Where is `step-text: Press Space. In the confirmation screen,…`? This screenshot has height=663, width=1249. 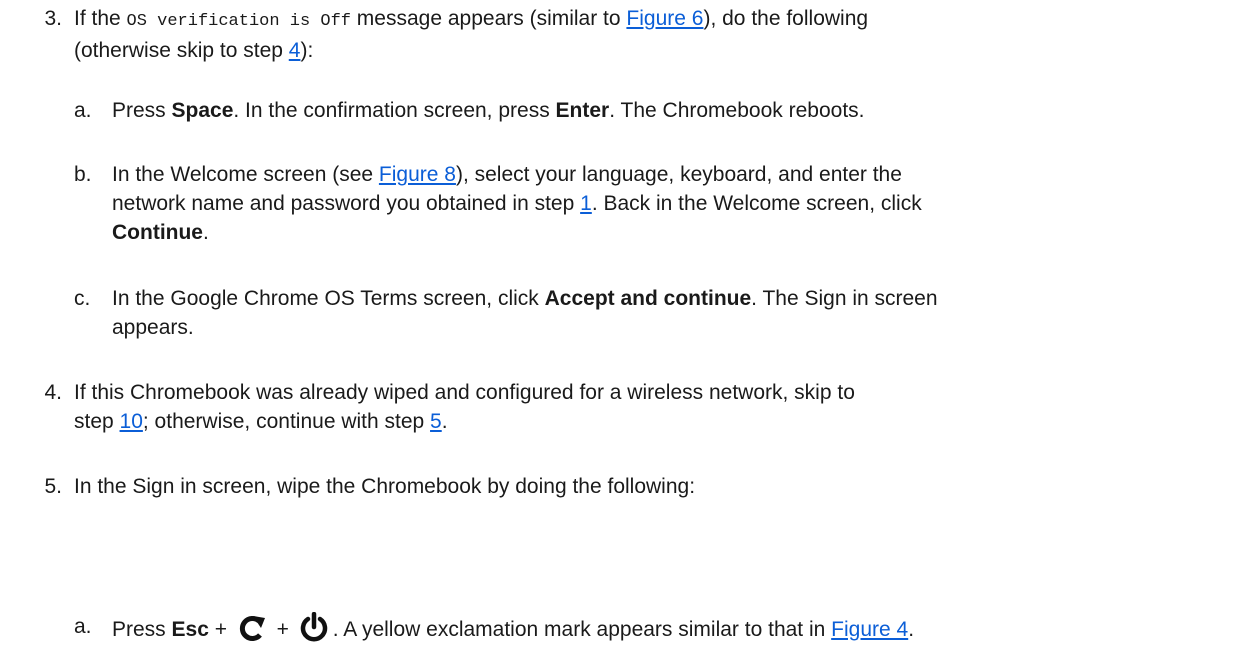
step-text: Press Space. In the confirmation screen,… is located at coordinates (488, 110).